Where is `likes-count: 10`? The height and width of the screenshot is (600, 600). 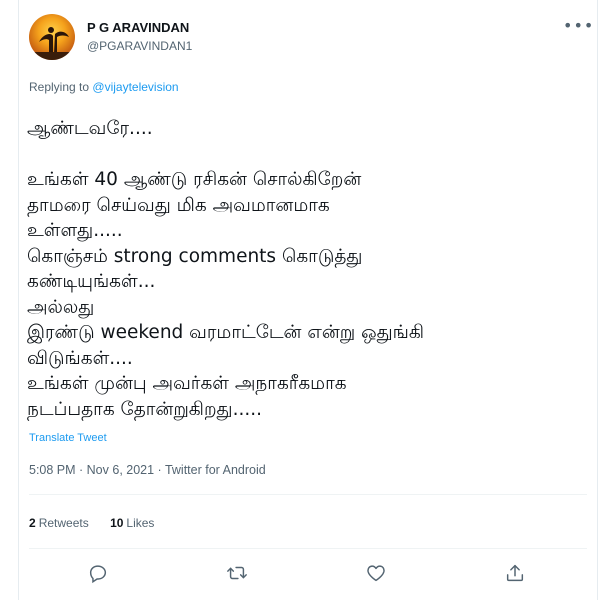 likes-count: 10 is located at coordinates (117, 523).